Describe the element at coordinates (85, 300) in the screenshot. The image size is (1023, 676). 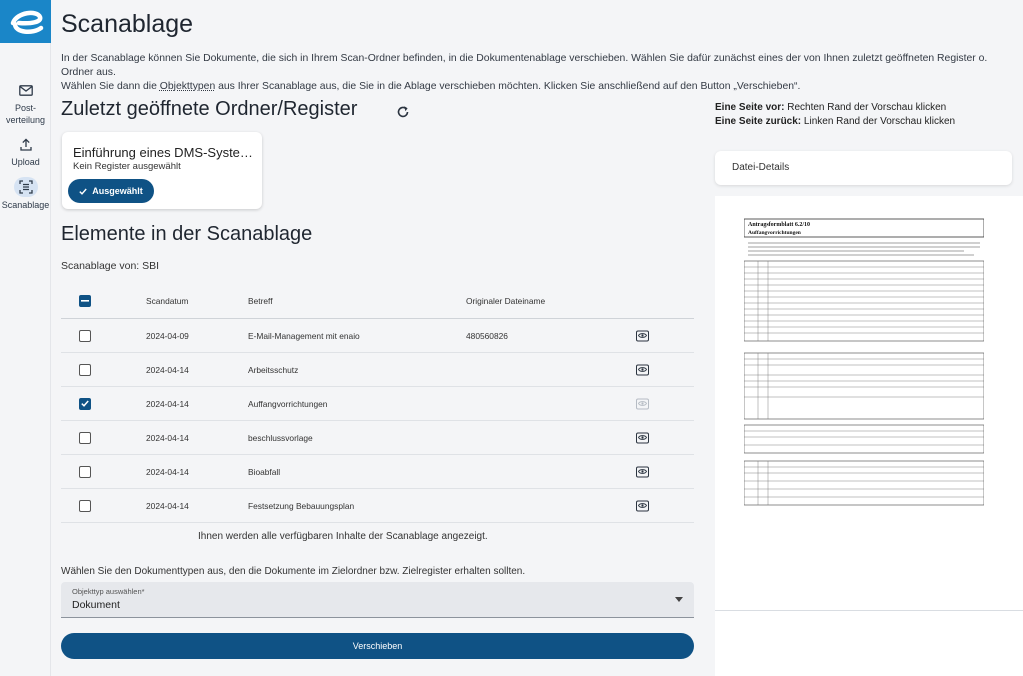
I see `select-all-checkbox` at that location.